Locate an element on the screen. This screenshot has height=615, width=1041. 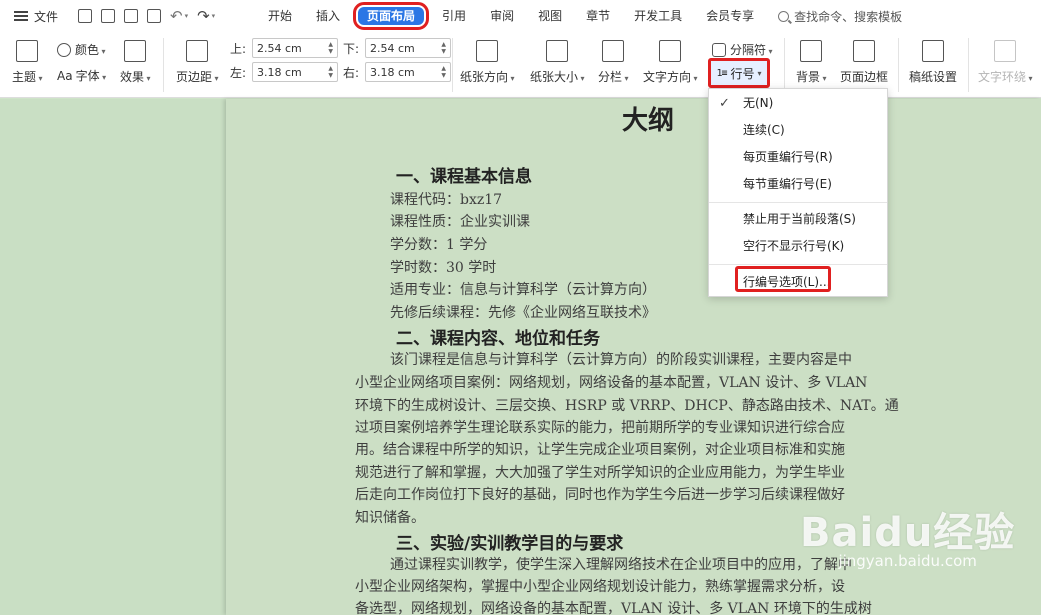
margin-top-value: 2.54 cm is located at coordinates (279, 48).